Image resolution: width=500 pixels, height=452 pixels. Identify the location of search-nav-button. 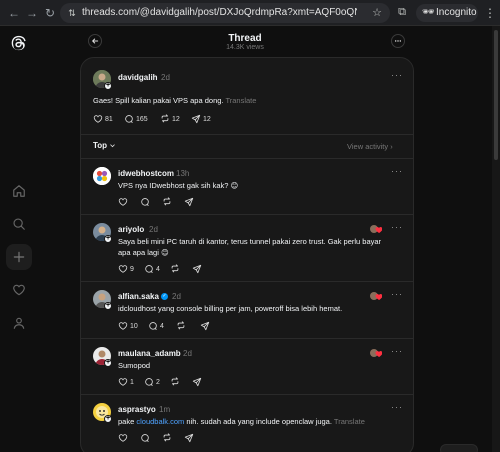
(19, 224).